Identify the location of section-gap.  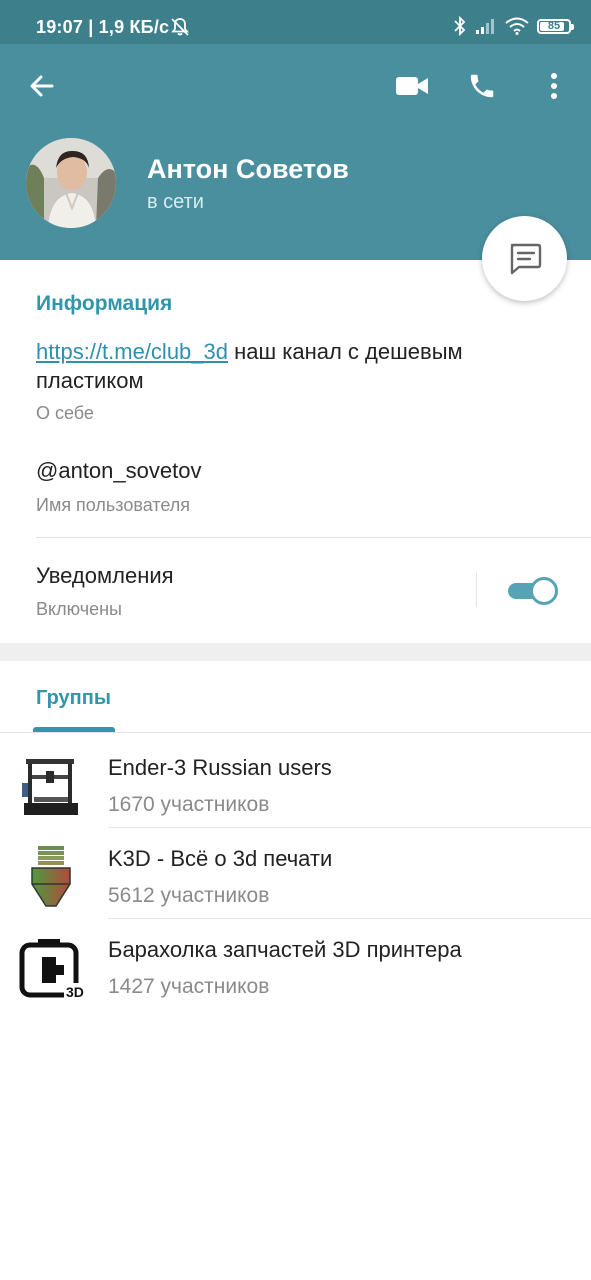
(295, 652).